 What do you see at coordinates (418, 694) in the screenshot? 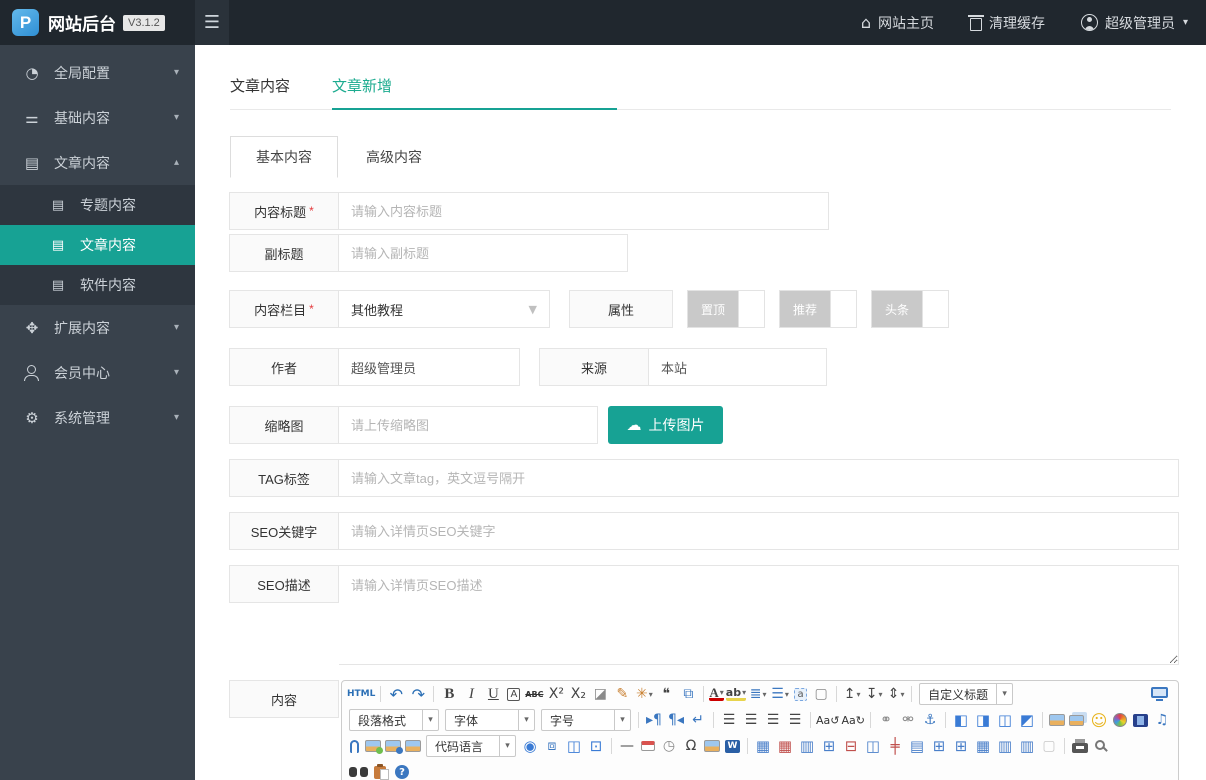
I see `redo-icon: ↷` at bounding box center [418, 694].